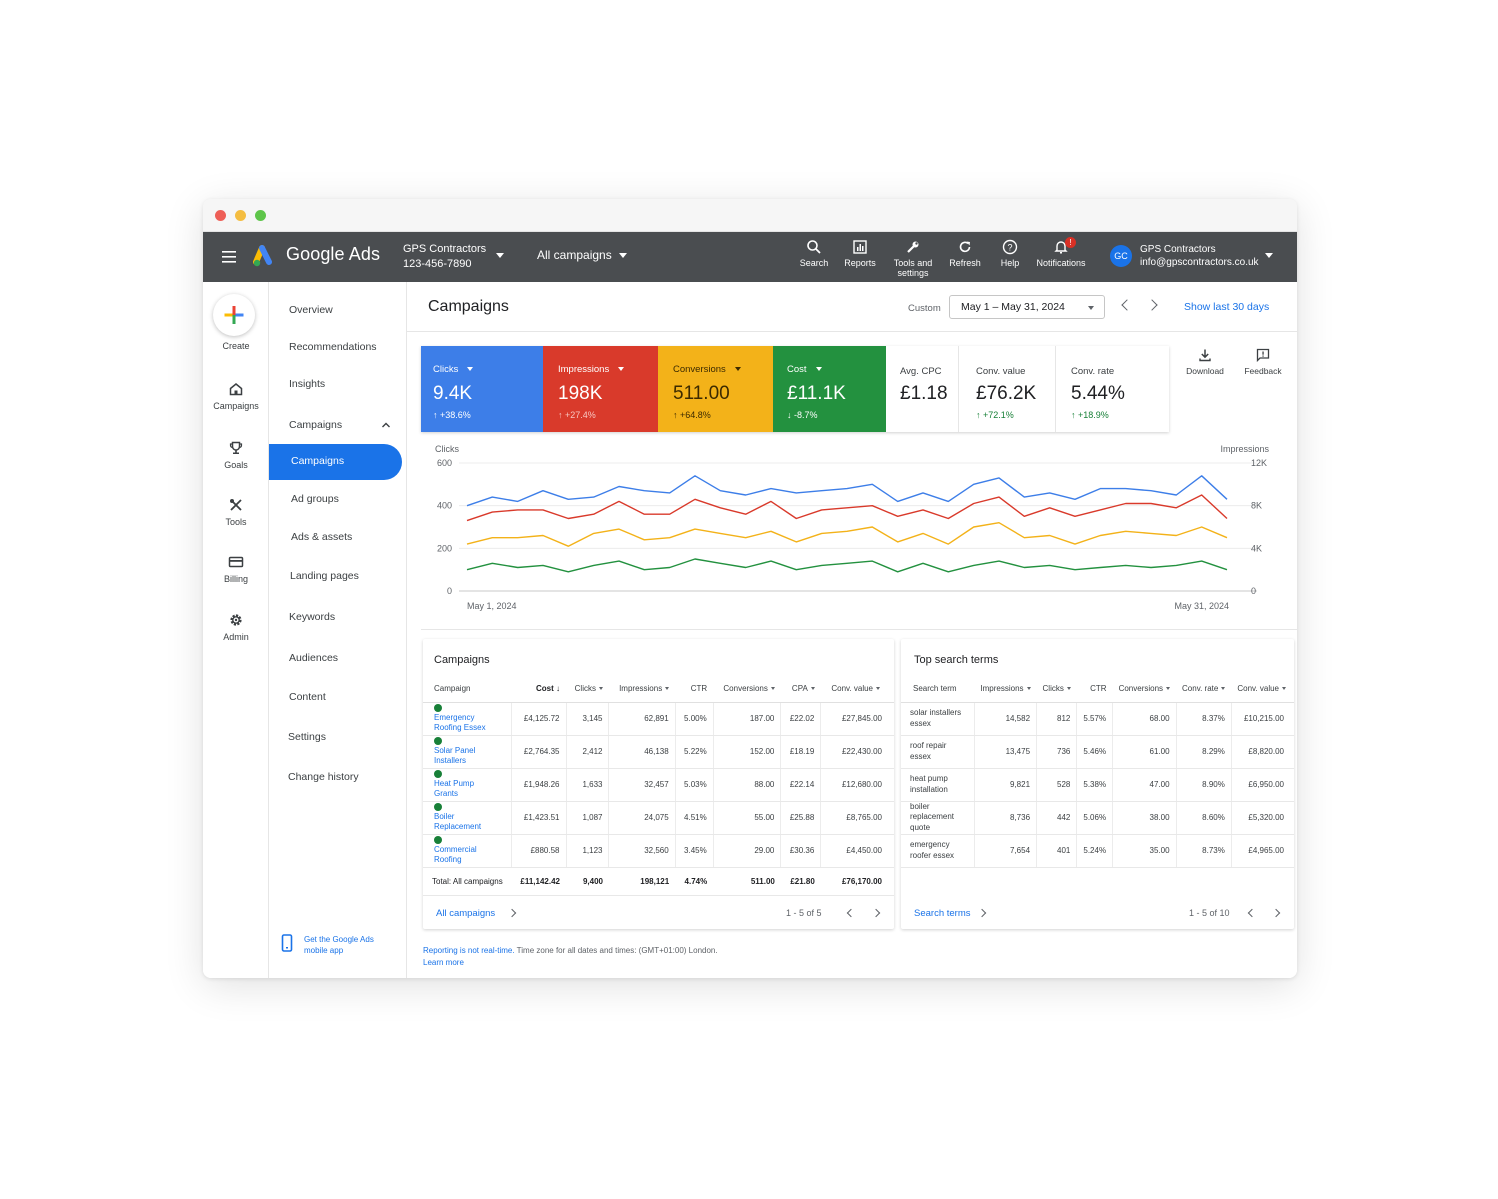 This screenshot has height=1199, width=1498. What do you see at coordinates (462, 789) in the screenshot?
I see `campaign-link: Heat Pump Grants` at bounding box center [462, 789].